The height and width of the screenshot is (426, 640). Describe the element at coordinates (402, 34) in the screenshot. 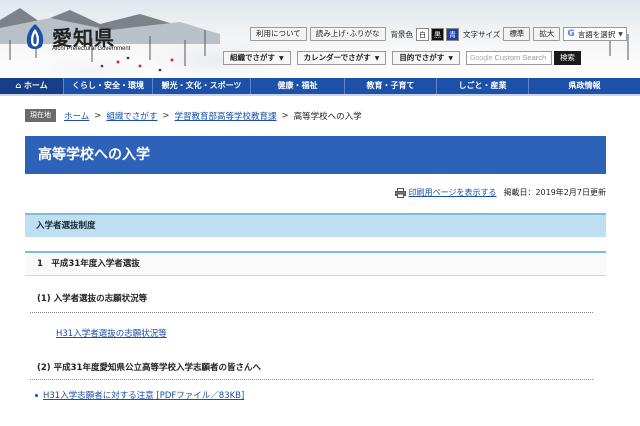

I see `bgcolor-label: 背景色` at that location.